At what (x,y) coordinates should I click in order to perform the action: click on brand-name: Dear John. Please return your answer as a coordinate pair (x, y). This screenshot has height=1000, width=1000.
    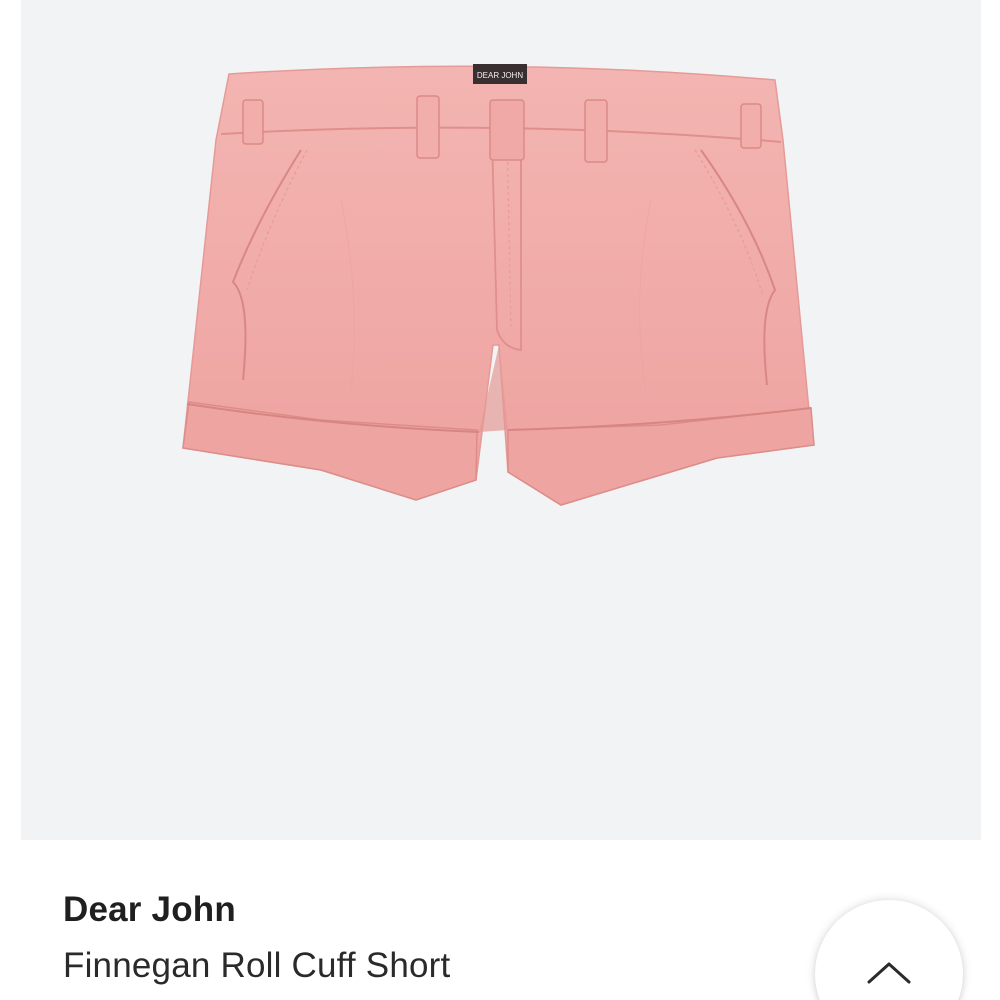
    Looking at the image, I should click on (149, 909).